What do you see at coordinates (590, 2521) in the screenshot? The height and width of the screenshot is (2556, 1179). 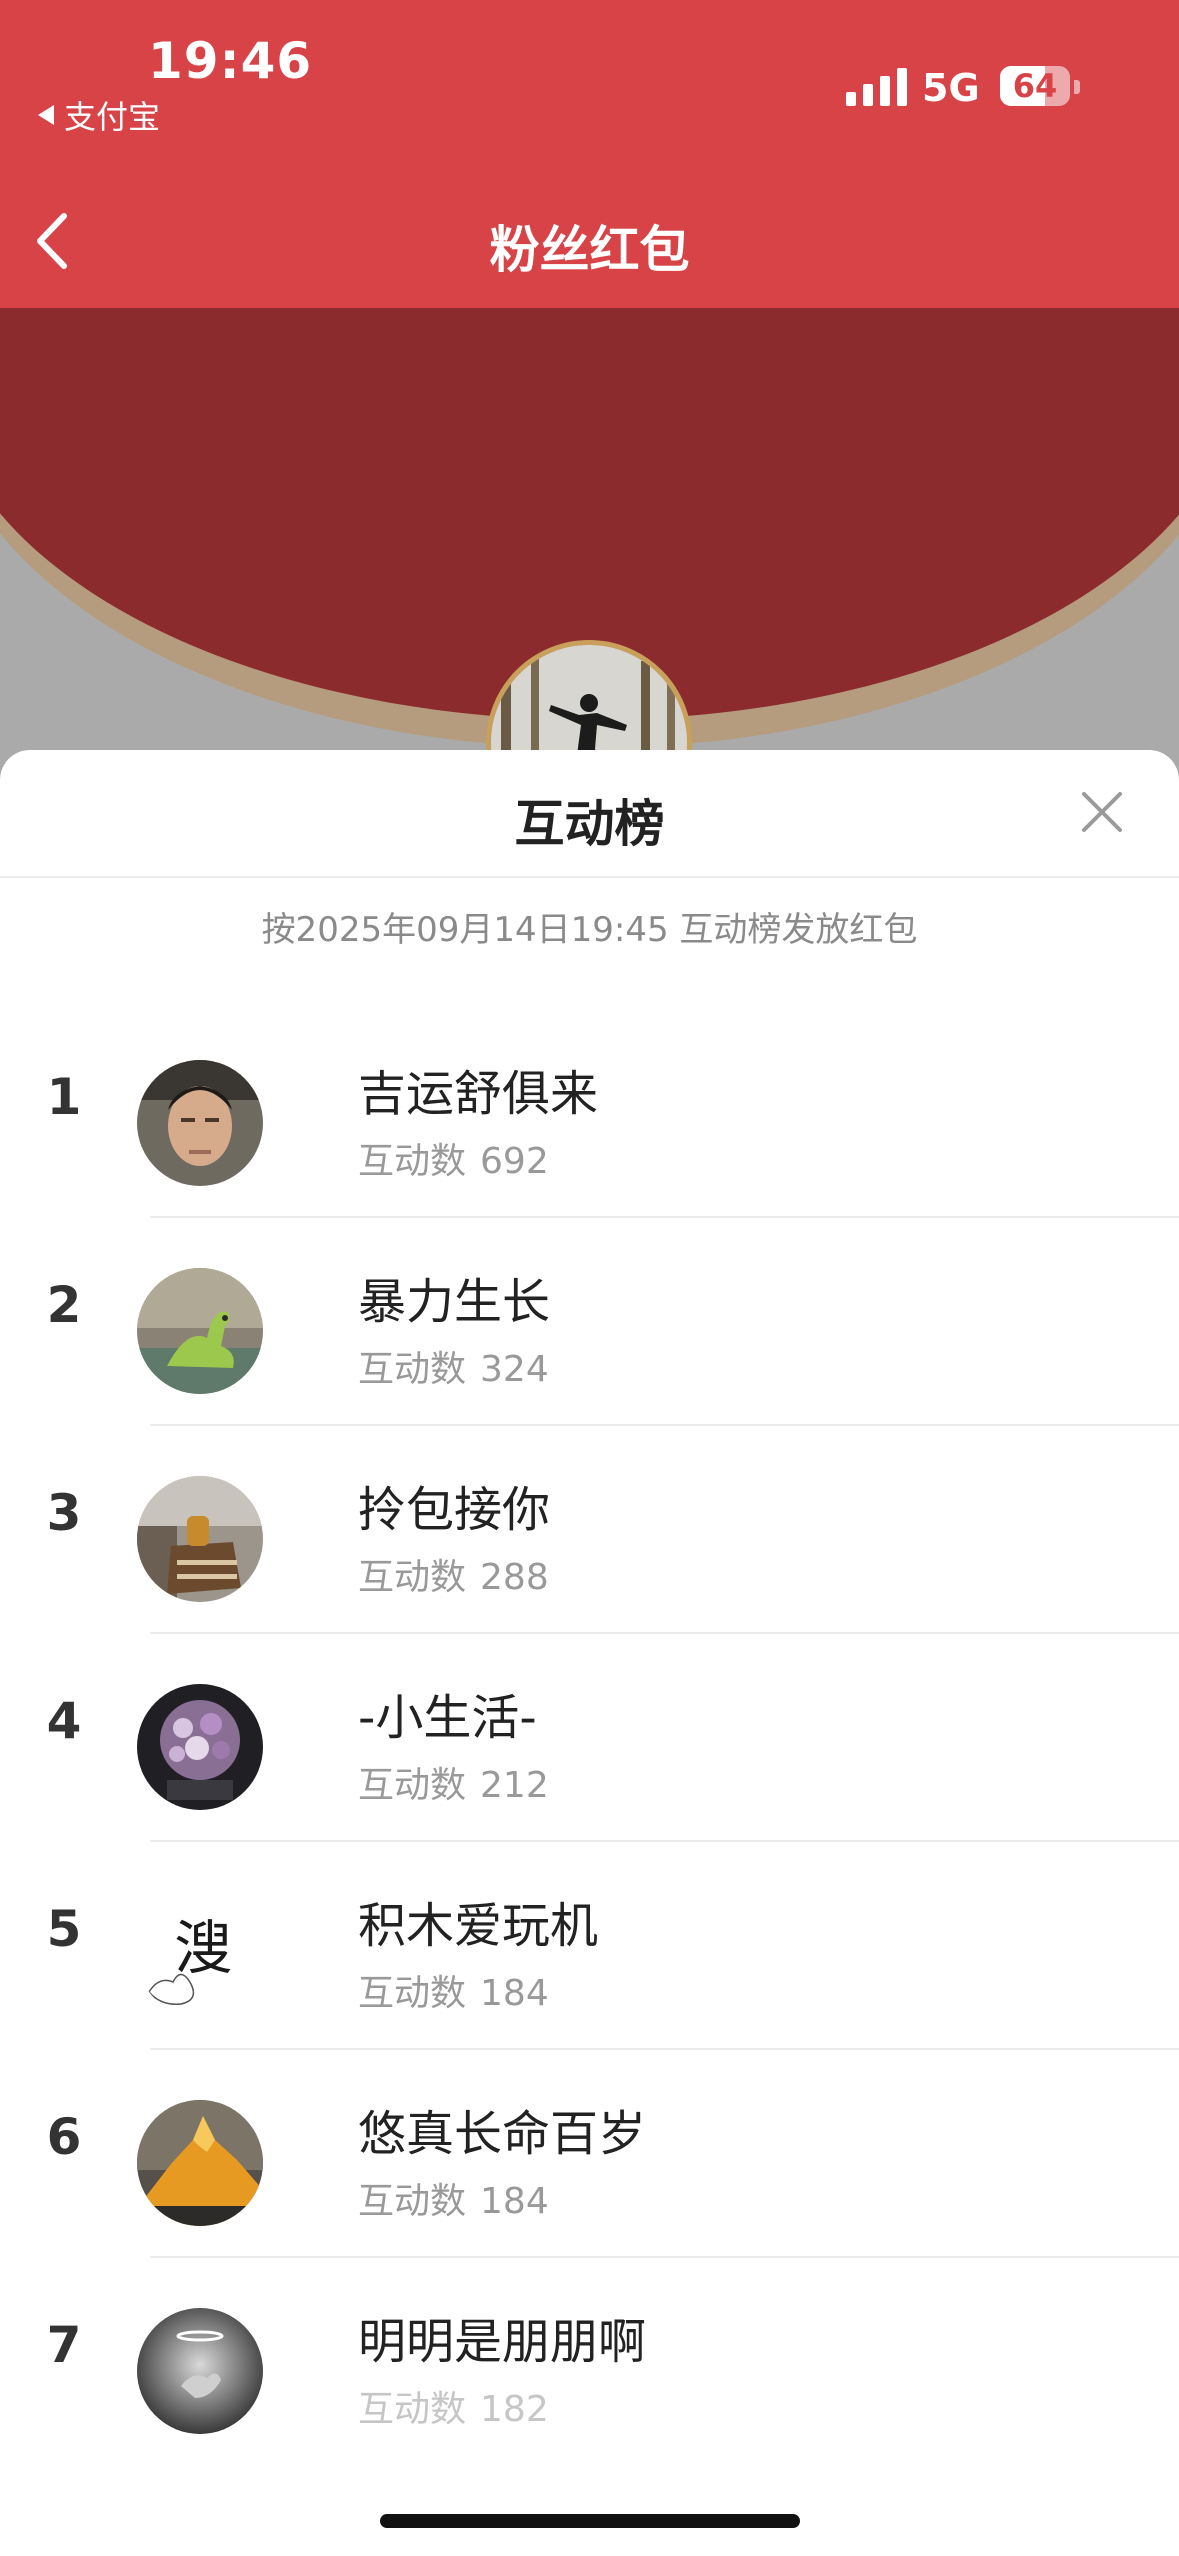 I see `home-indicator` at bounding box center [590, 2521].